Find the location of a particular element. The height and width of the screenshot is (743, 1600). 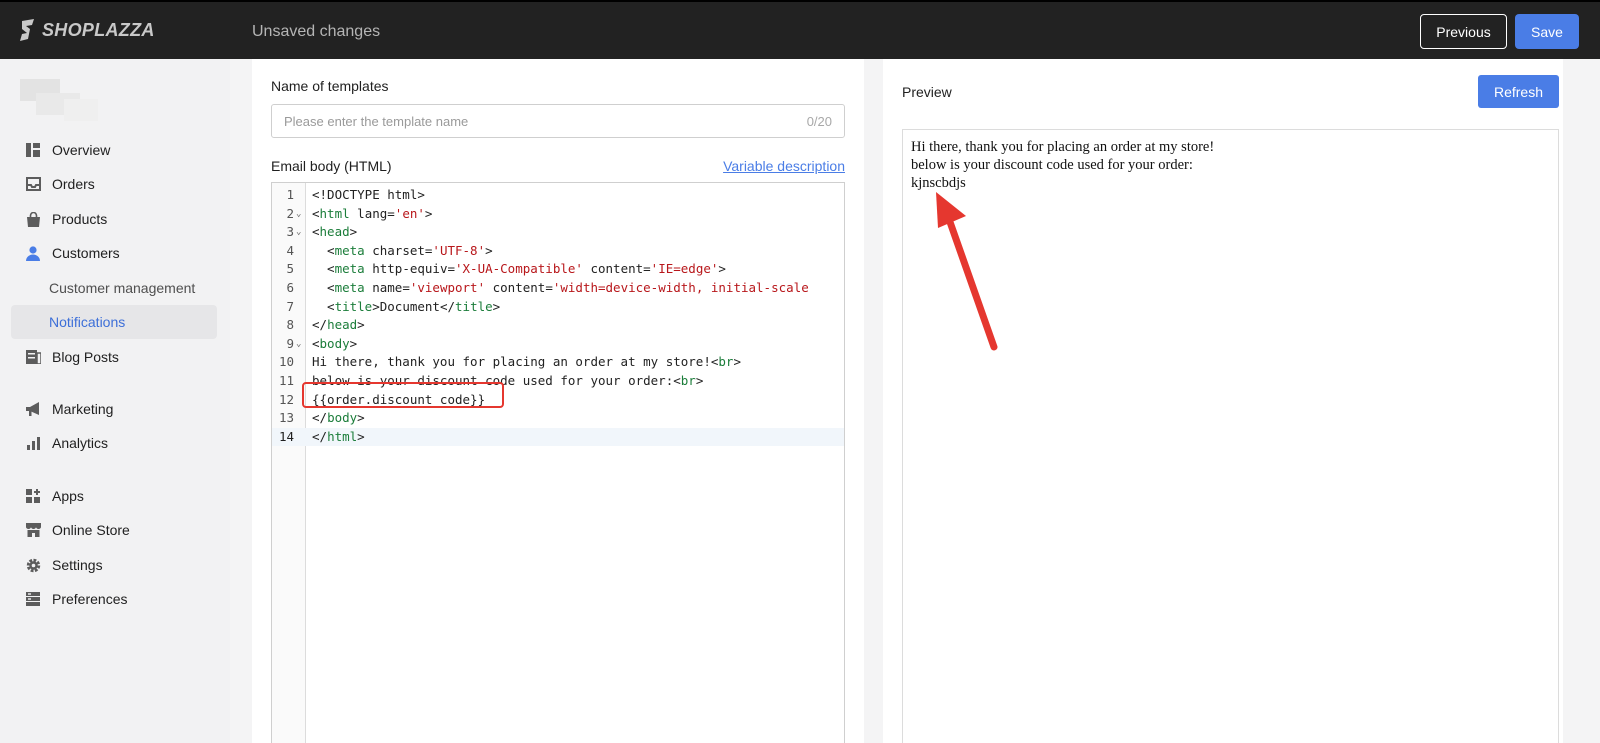

code-text: <title>Document</title> is located at coordinates (406, 306).